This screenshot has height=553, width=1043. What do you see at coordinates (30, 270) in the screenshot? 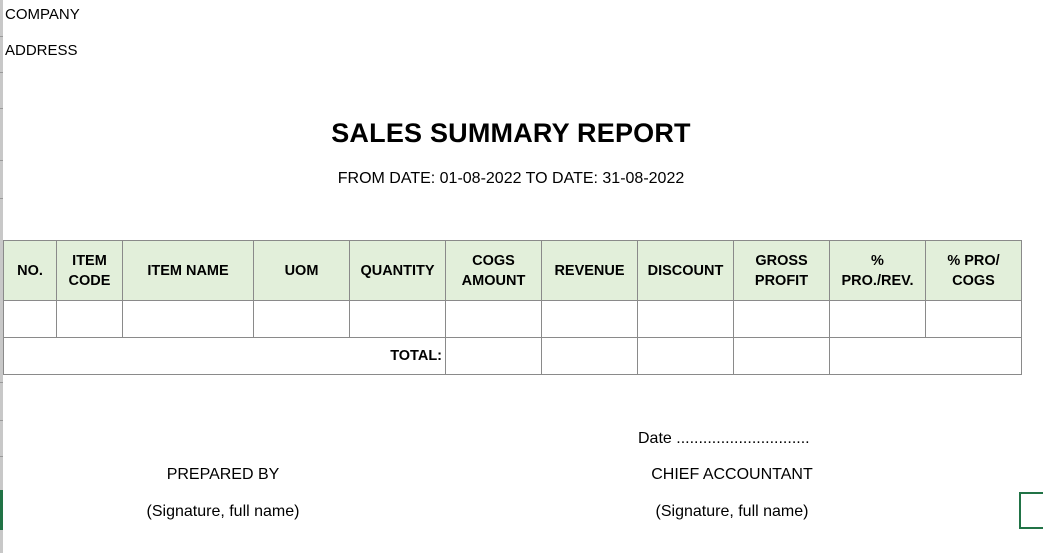
I see `column-header-no: NO.` at bounding box center [30, 270].